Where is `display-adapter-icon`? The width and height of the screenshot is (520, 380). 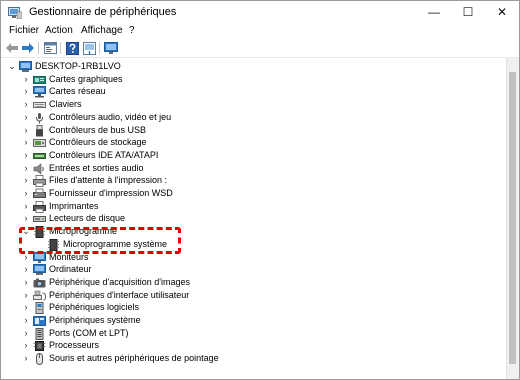
display-adapter-icon is located at coordinates (39, 79).